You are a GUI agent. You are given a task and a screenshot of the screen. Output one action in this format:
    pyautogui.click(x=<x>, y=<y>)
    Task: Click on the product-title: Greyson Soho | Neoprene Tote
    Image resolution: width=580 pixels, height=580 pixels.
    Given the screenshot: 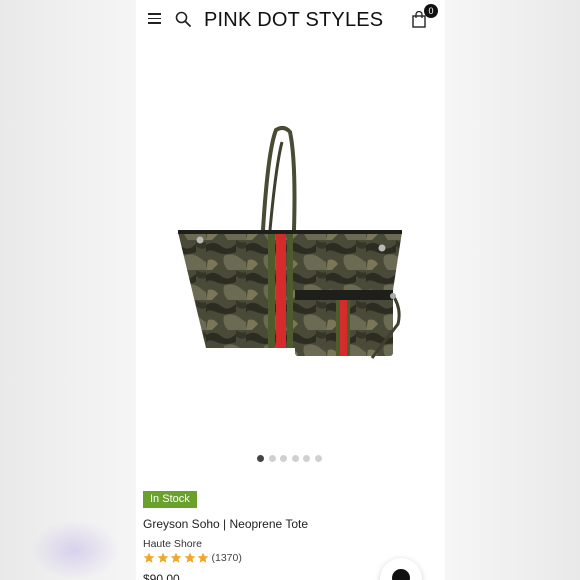 What is the action you would take?
    pyautogui.click(x=225, y=524)
    